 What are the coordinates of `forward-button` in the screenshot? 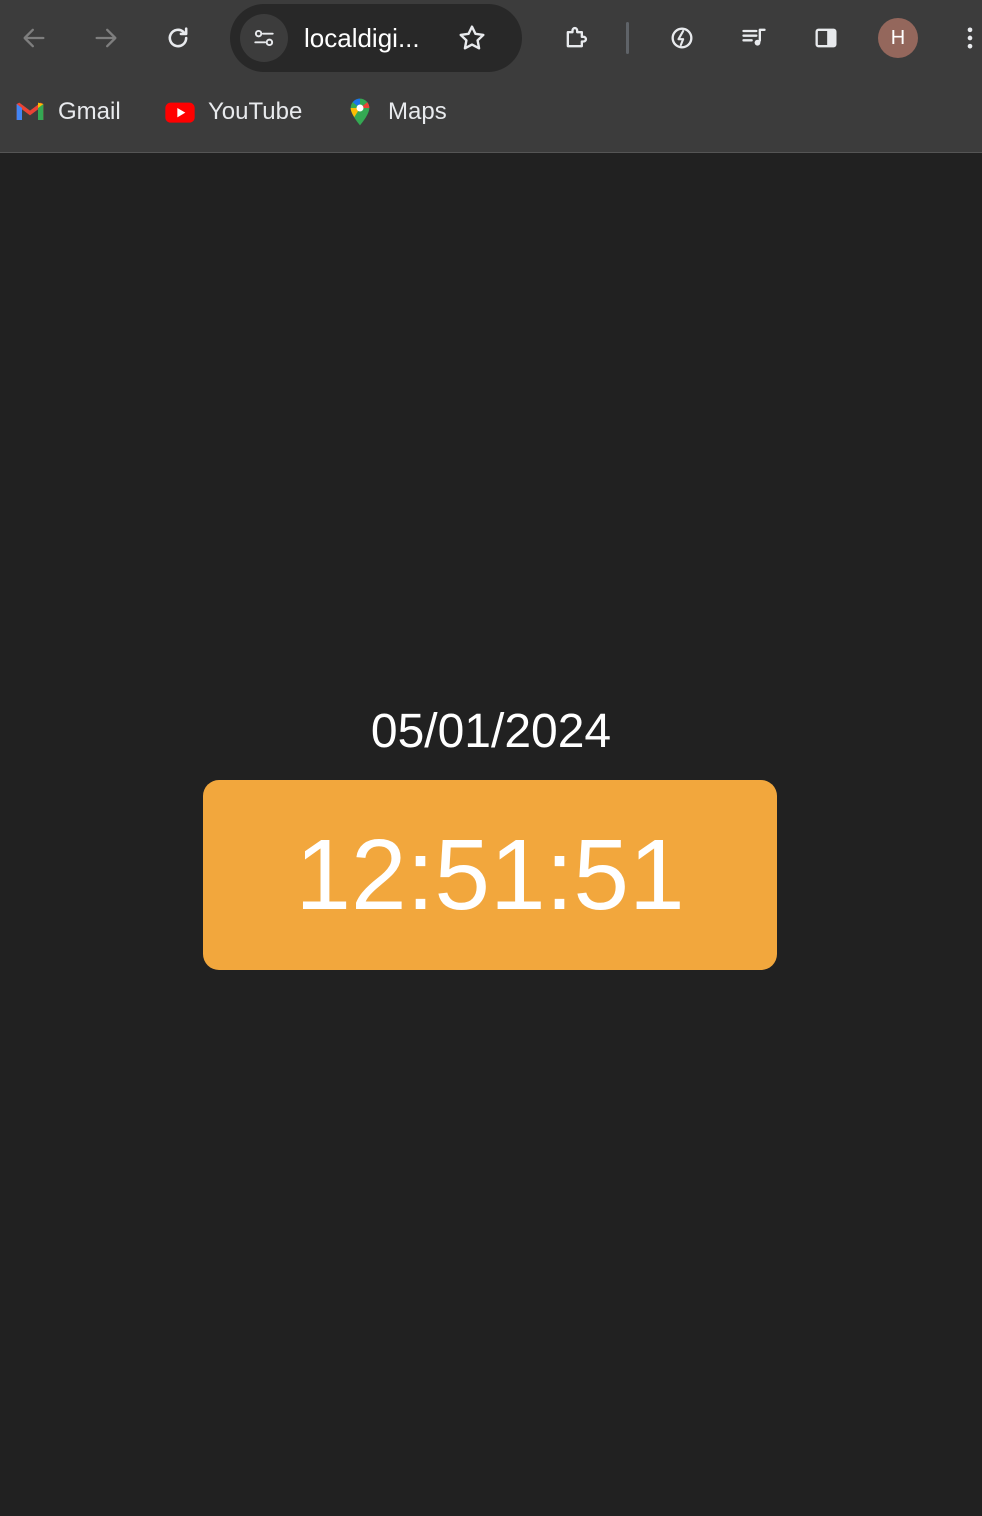 It's located at (106, 38).